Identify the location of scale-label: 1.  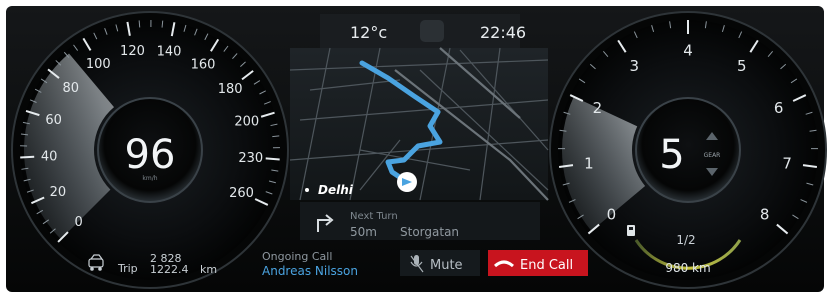
(589, 163).